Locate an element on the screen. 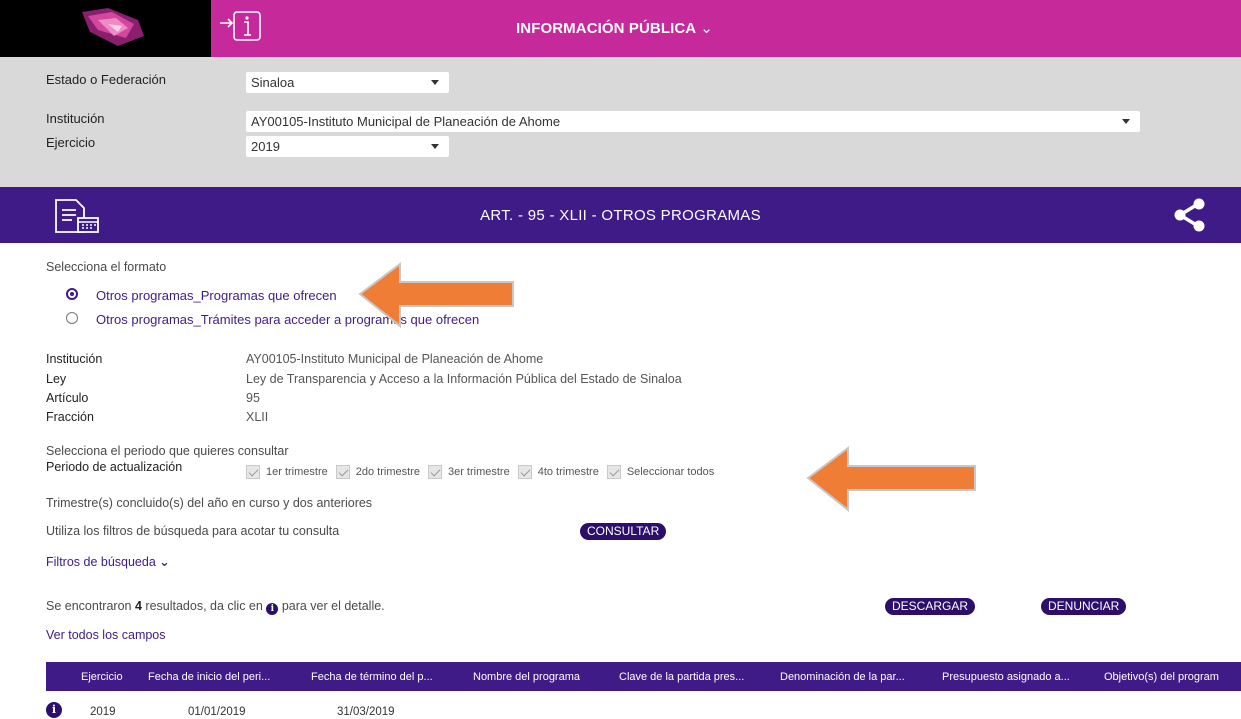  results-prefix: Se encontraron is located at coordinates (89, 606).